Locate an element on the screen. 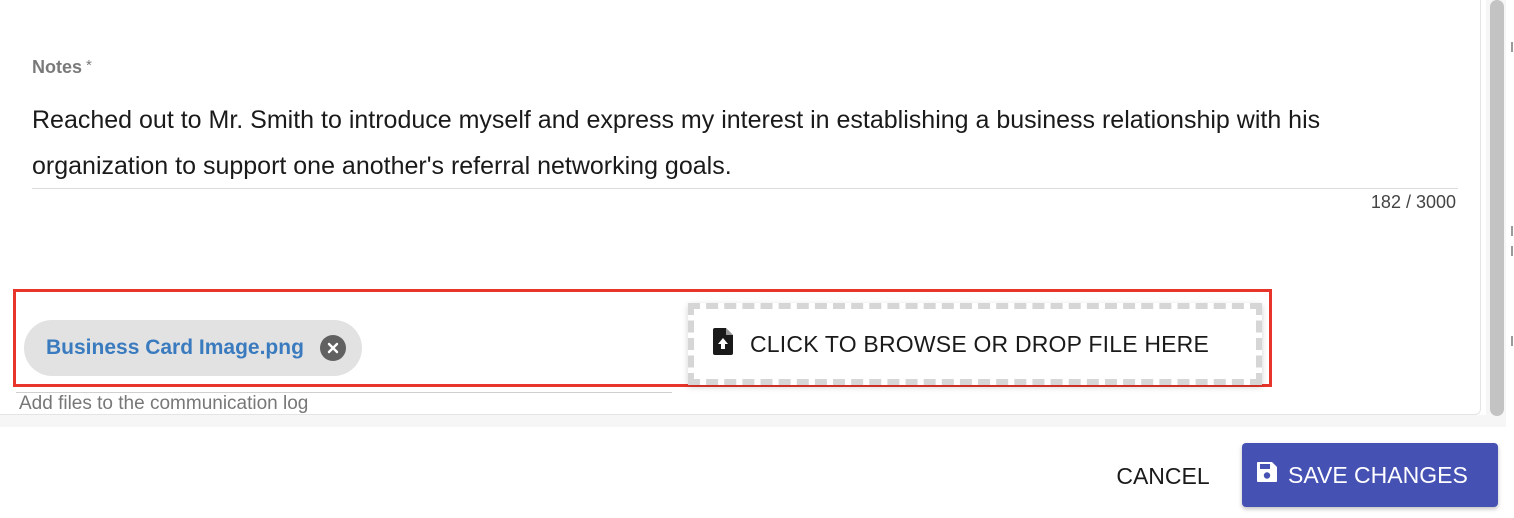 The width and height of the screenshot is (1514, 518). dropzone-label: CLICK TO BROWSE OR DROP FILE HERE is located at coordinates (980, 343).